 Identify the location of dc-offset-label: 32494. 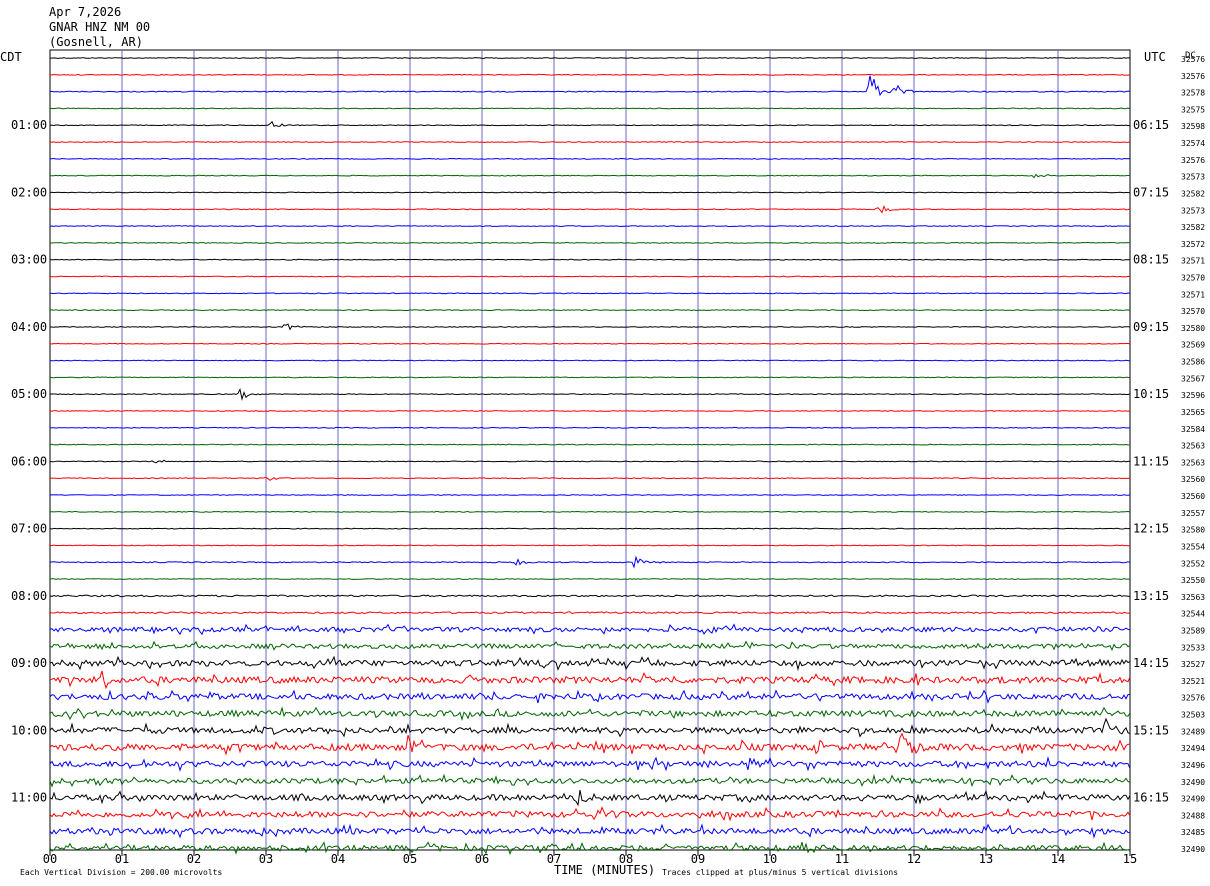
(1193, 748).